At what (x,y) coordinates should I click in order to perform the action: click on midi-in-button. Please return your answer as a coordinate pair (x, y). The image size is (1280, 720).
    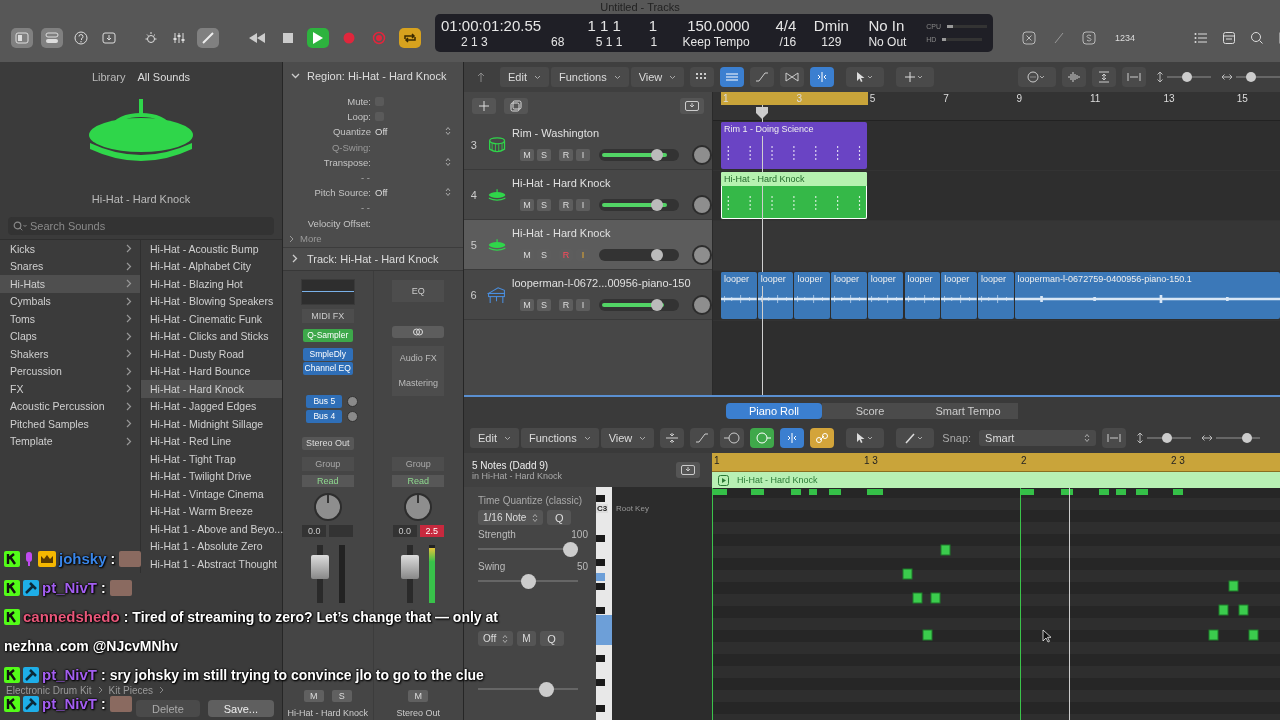
    Looking at the image, I should click on (732, 438).